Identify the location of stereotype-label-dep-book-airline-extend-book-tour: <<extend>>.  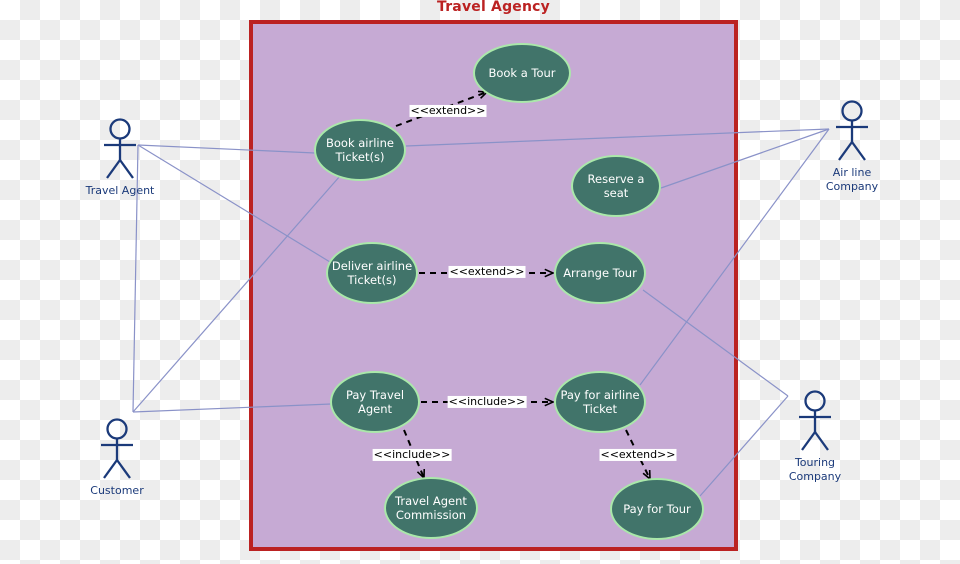
(448, 110).